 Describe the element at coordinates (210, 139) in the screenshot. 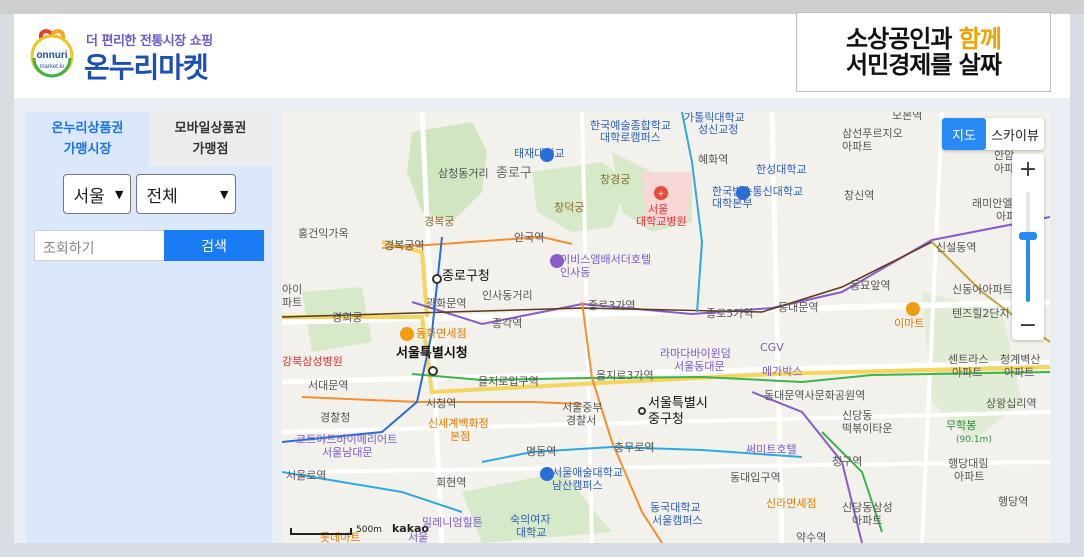

I see `tab-mobile-store: 모바일상품권 가맹점` at that location.